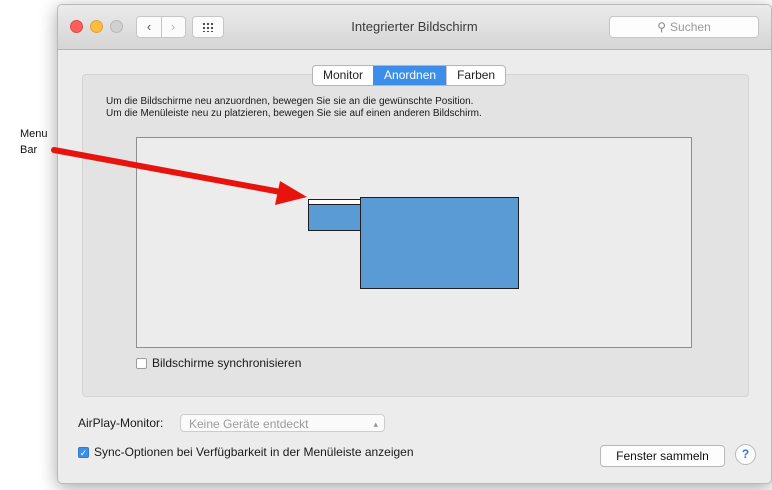 The height and width of the screenshot is (490, 772). I want to click on mirror-displays-label: Bildschirme synchronisieren, so click(227, 363).